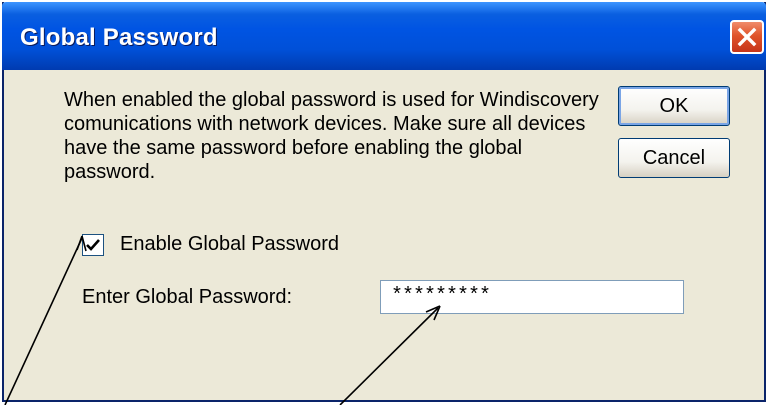 This screenshot has width=769, height=405. What do you see at coordinates (532, 297) in the screenshot?
I see `password-input: *********` at bounding box center [532, 297].